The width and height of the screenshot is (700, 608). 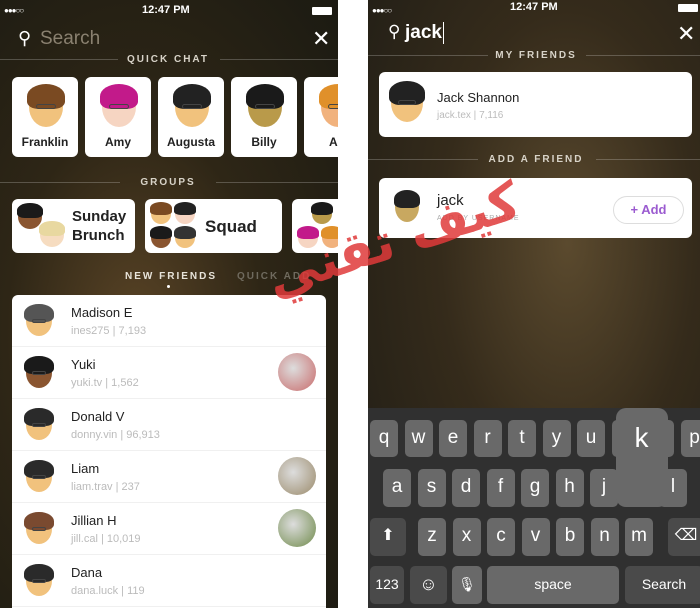 I want to click on friend-name: Donald V, so click(x=98, y=416).